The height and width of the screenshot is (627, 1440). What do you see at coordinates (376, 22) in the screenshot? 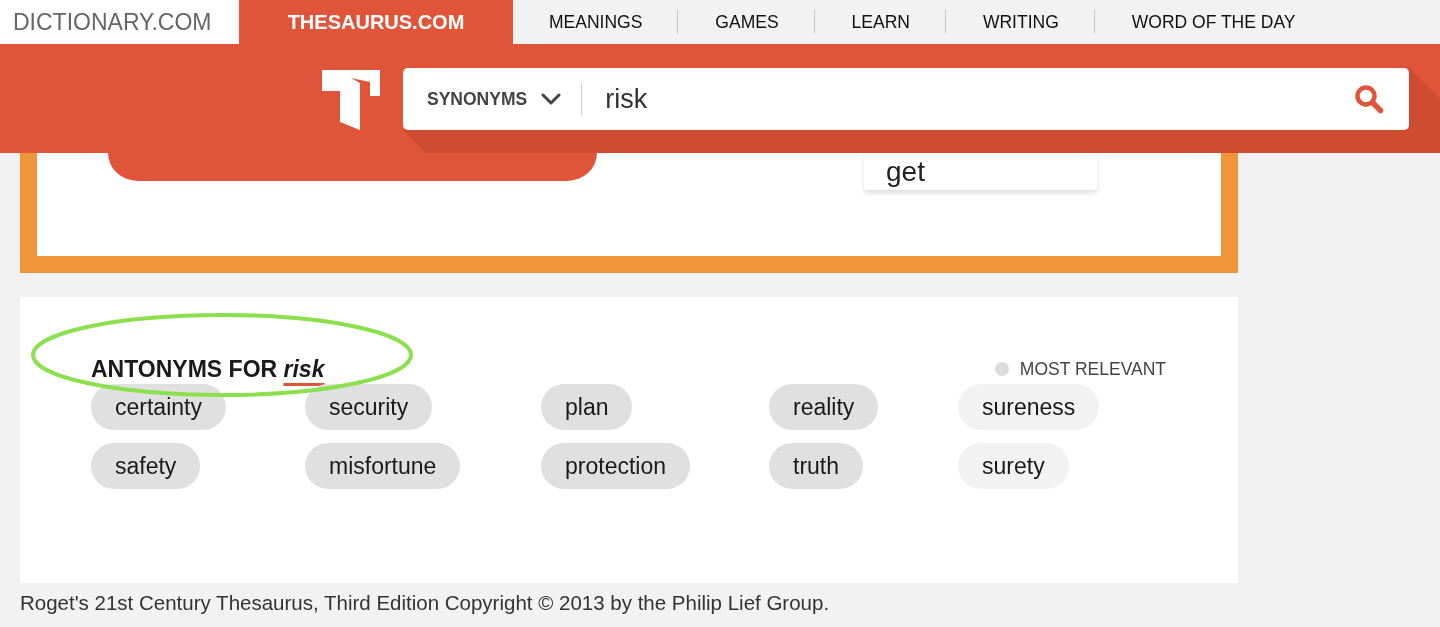
I see `site-tab: THESAURUS.COM` at bounding box center [376, 22].